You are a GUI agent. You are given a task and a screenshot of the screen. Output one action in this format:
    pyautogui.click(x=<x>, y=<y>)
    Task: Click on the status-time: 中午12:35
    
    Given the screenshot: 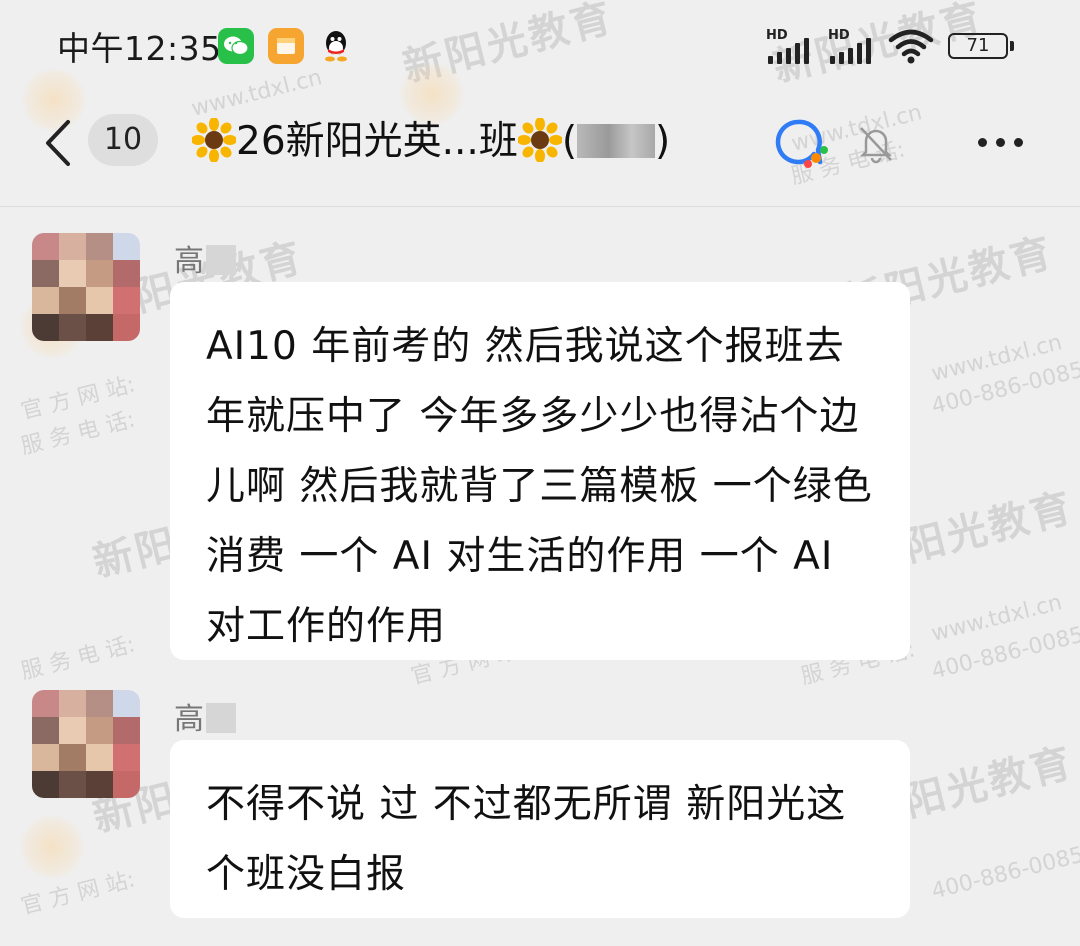 What is the action you would take?
    pyautogui.click(x=139, y=48)
    